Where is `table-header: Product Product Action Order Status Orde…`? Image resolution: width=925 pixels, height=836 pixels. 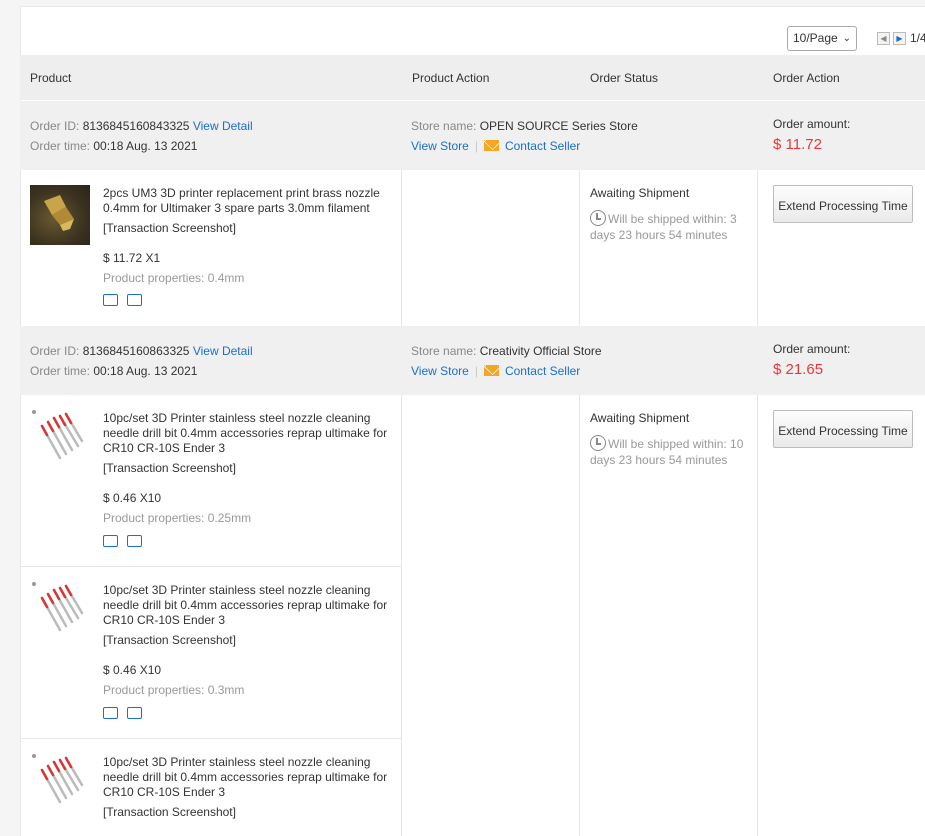 table-header: Product Product Action Order Status Orde… is located at coordinates (472, 77).